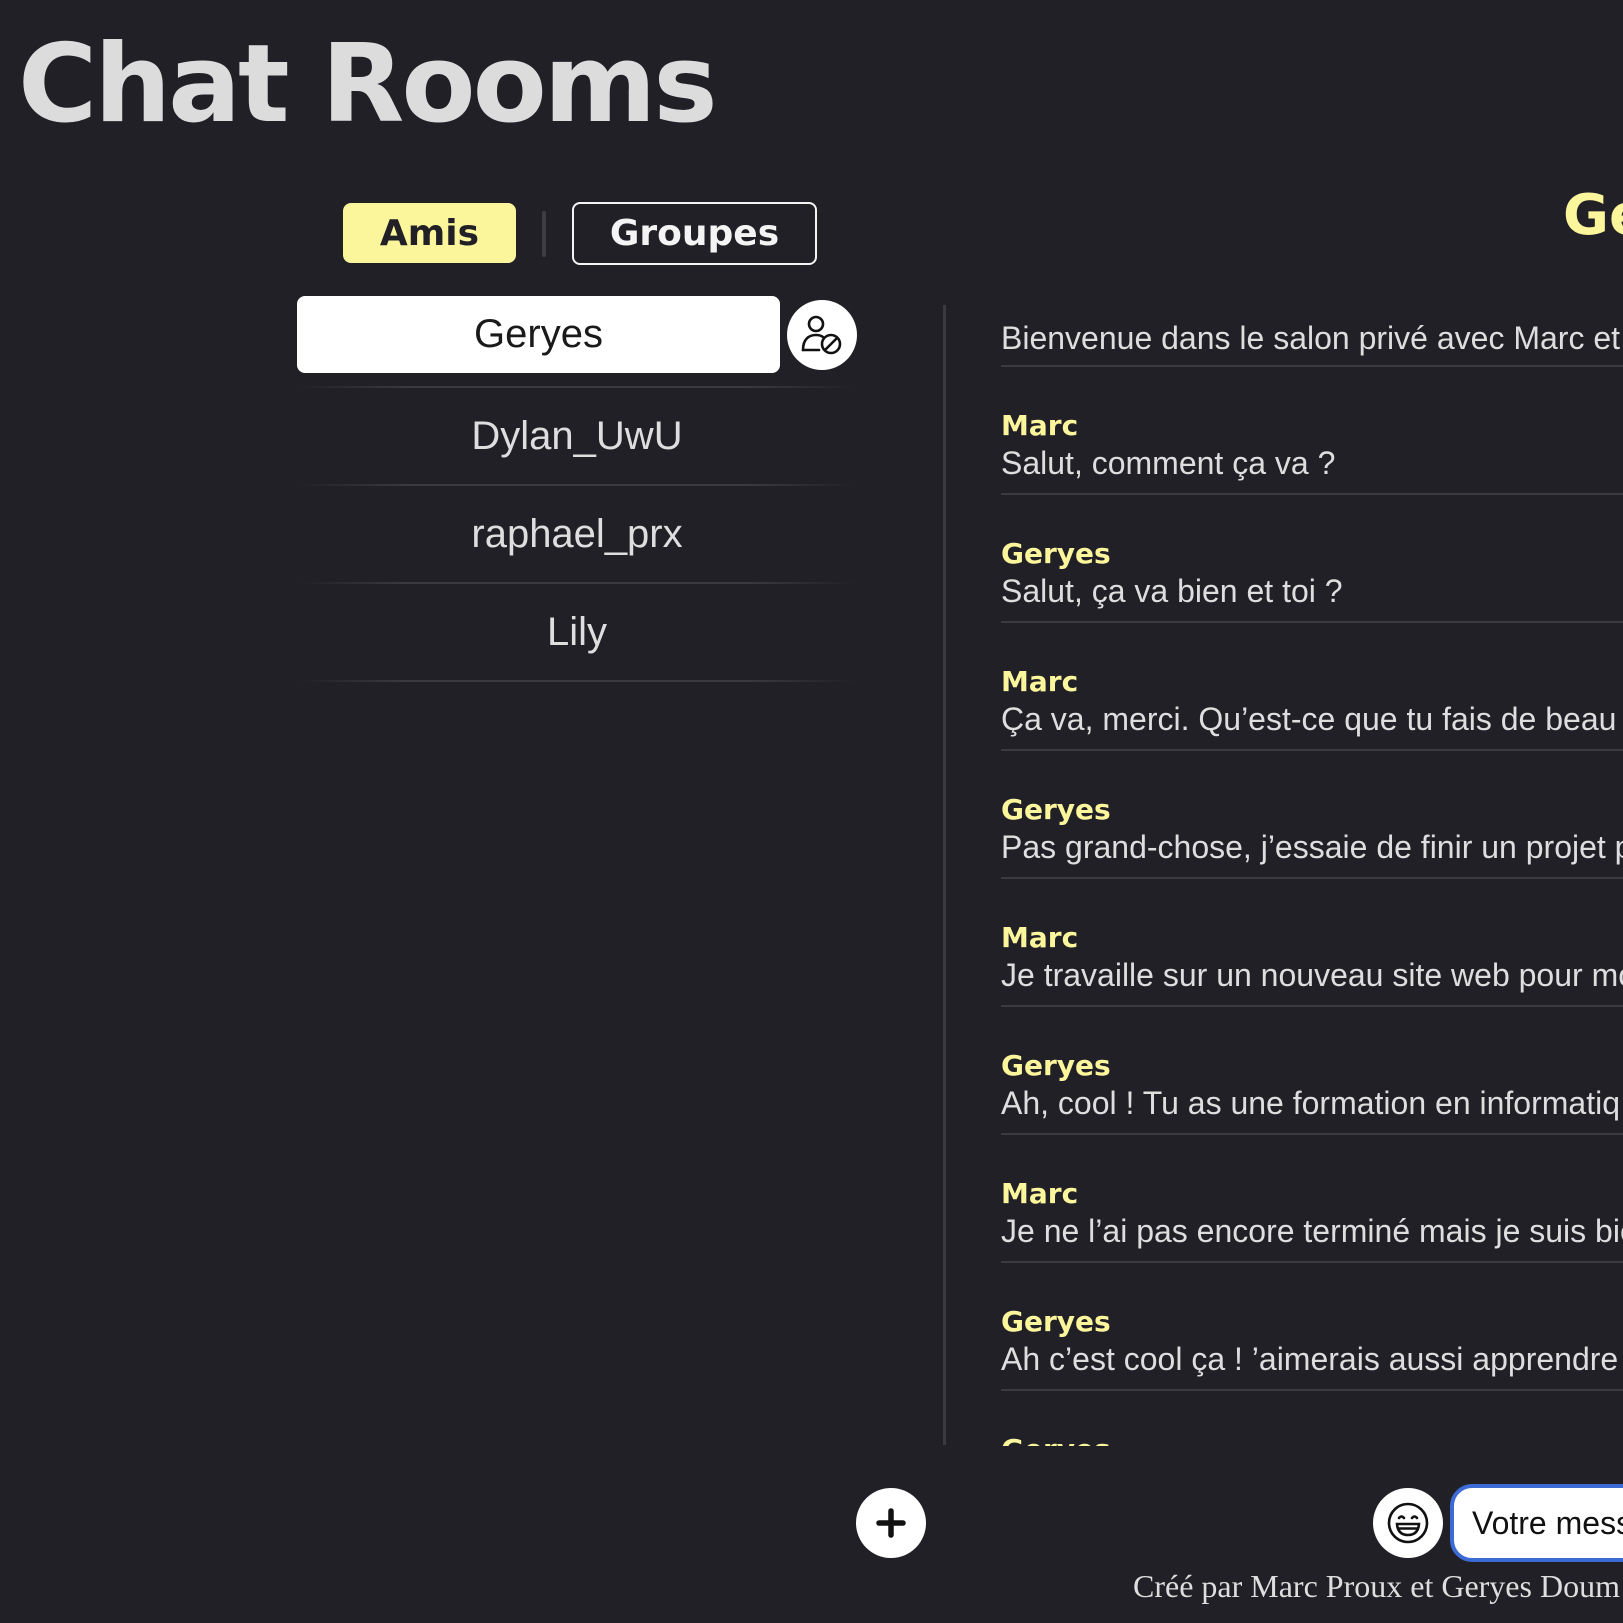 The height and width of the screenshot is (1623, 1623). Describe the element at coordinates (577, 436) in the screenshot. I see `contact-item: Dylan_UwU` at that location.